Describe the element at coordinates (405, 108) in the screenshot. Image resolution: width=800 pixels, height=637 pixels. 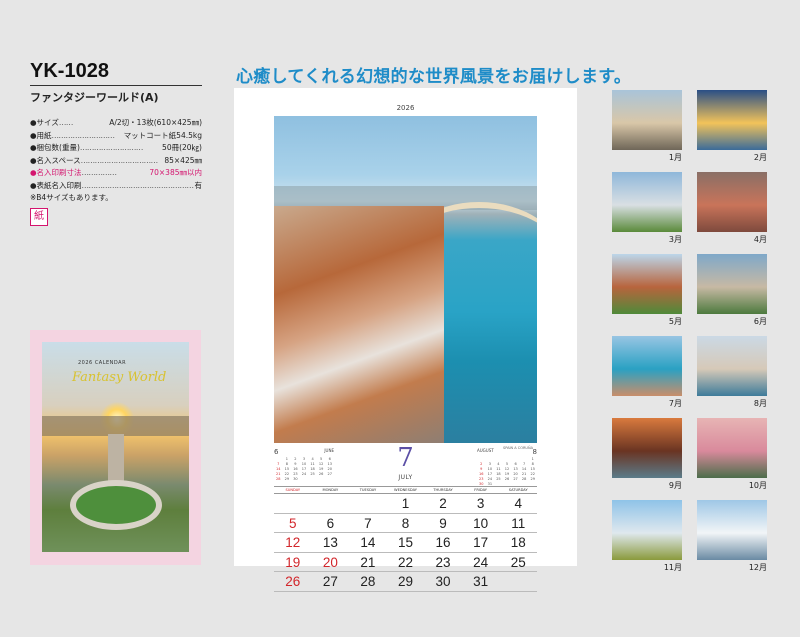
I see `calendar-year: 2026` at that location.